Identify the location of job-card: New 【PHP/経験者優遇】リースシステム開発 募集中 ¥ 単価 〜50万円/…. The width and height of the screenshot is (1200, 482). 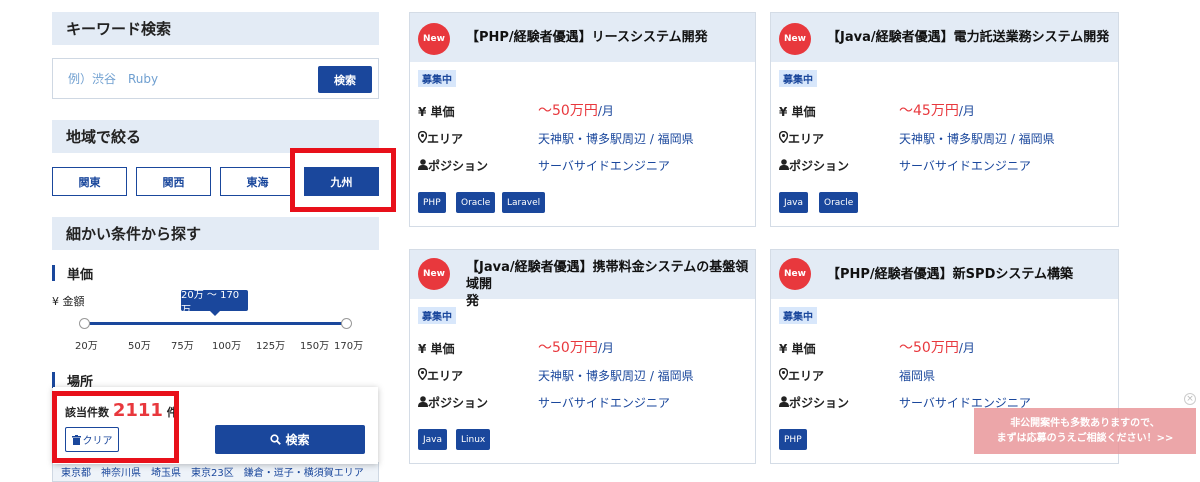
(582, 119).